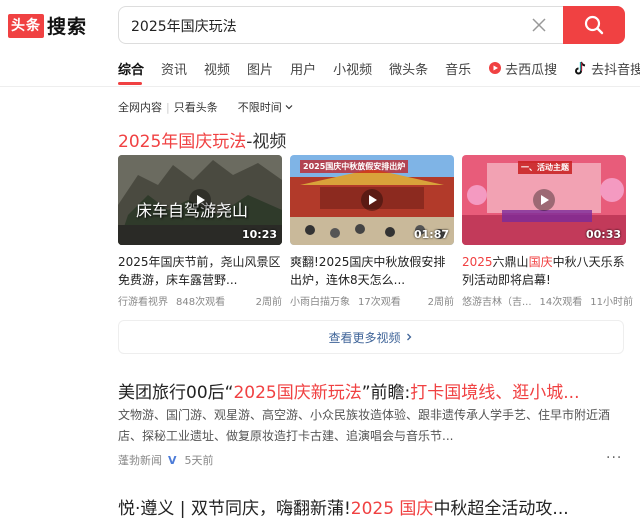 This screenshot has width=640, height=519. What do you see at coordinates (184, 26) in the screenshot?
I see `search-value: 2025年国庆玩法` at bounding box center [184, 26].